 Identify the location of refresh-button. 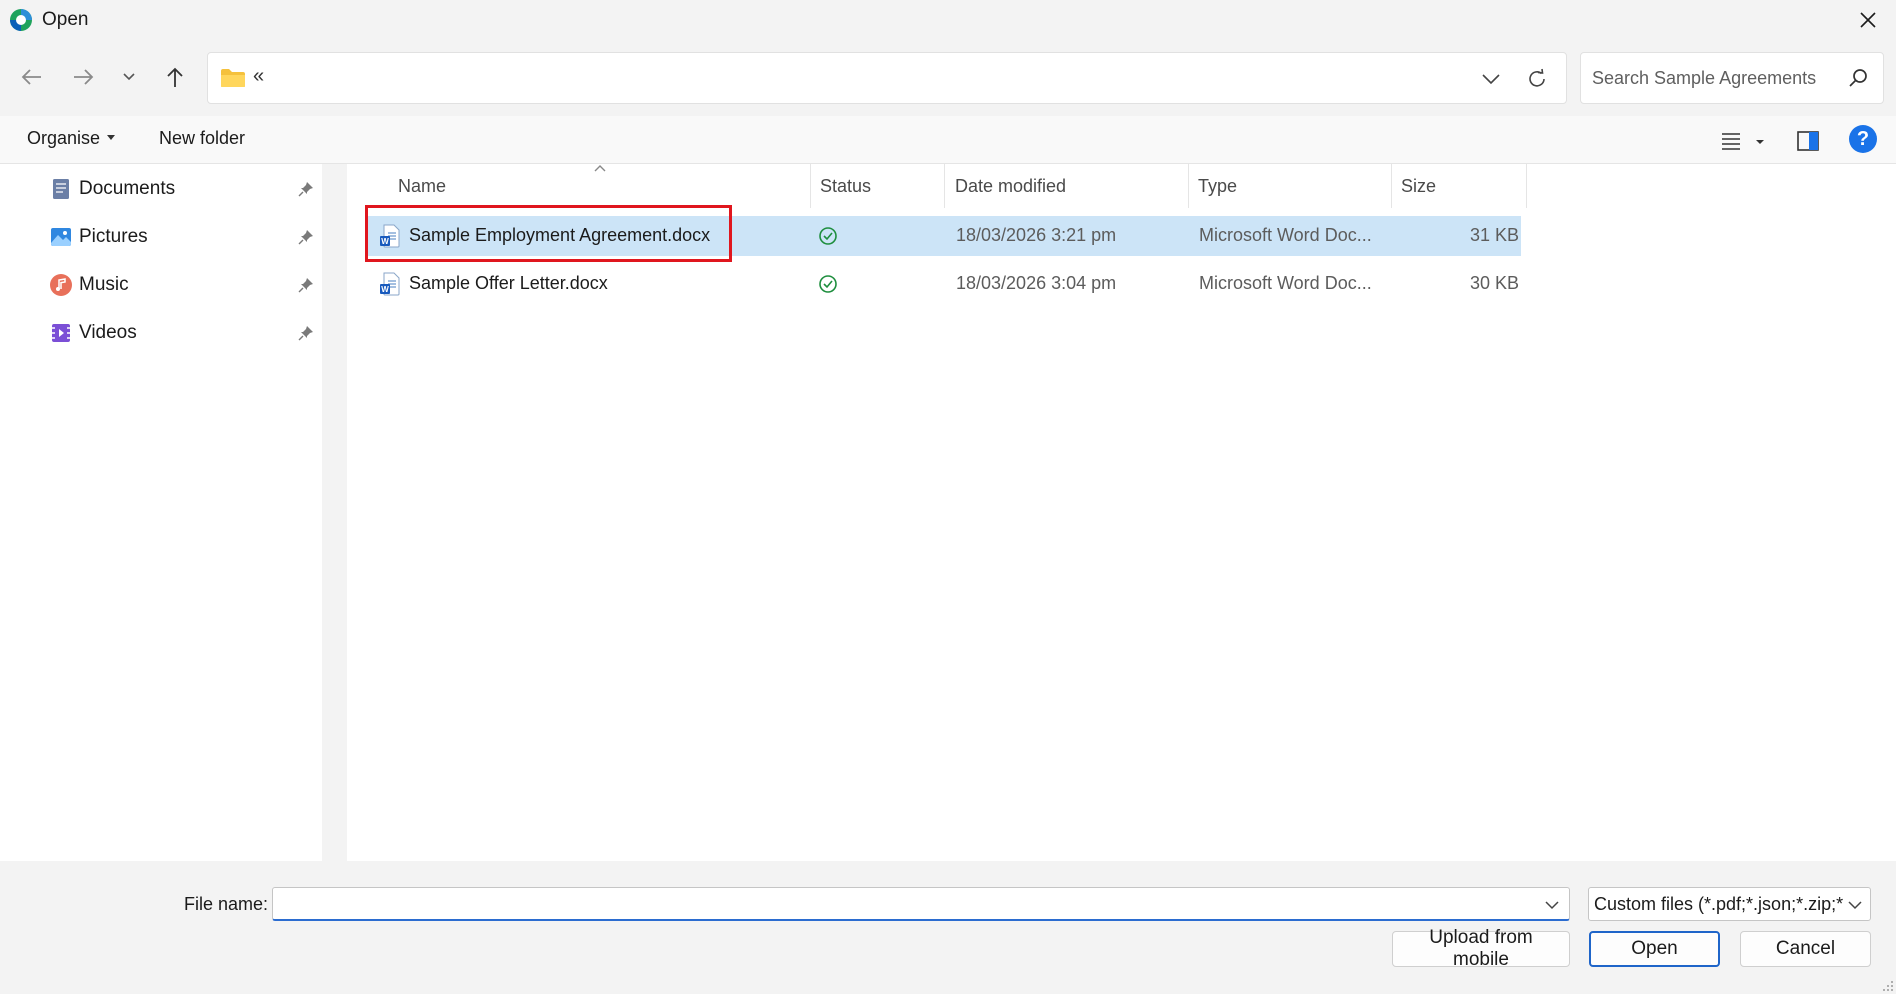
(1537, 79).